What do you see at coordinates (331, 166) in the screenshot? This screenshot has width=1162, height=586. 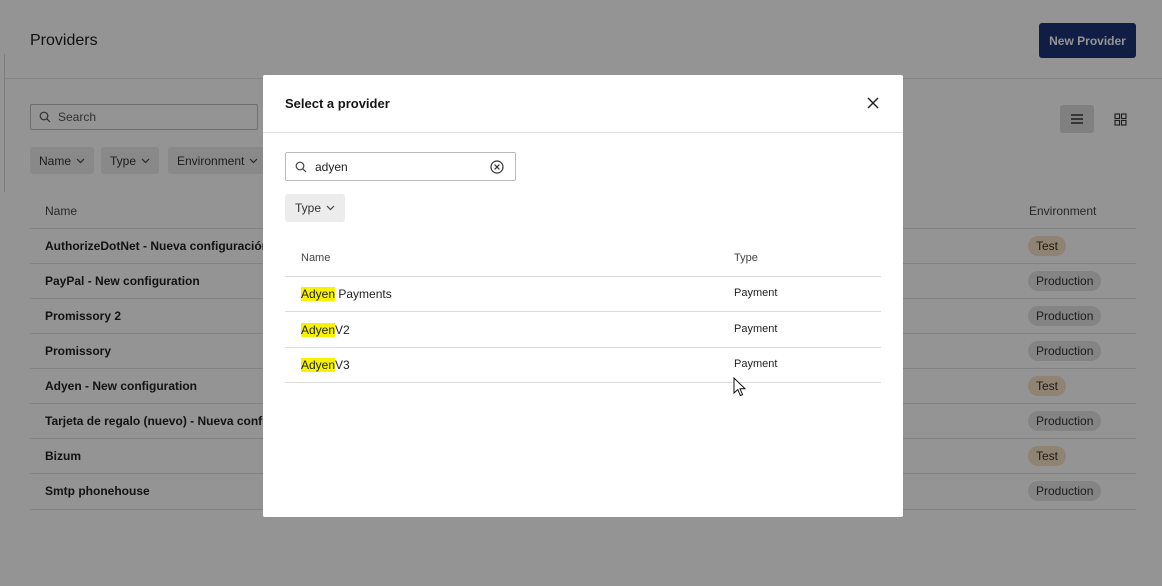 I see `search-value: adyen` at bounding box center [331, 166].